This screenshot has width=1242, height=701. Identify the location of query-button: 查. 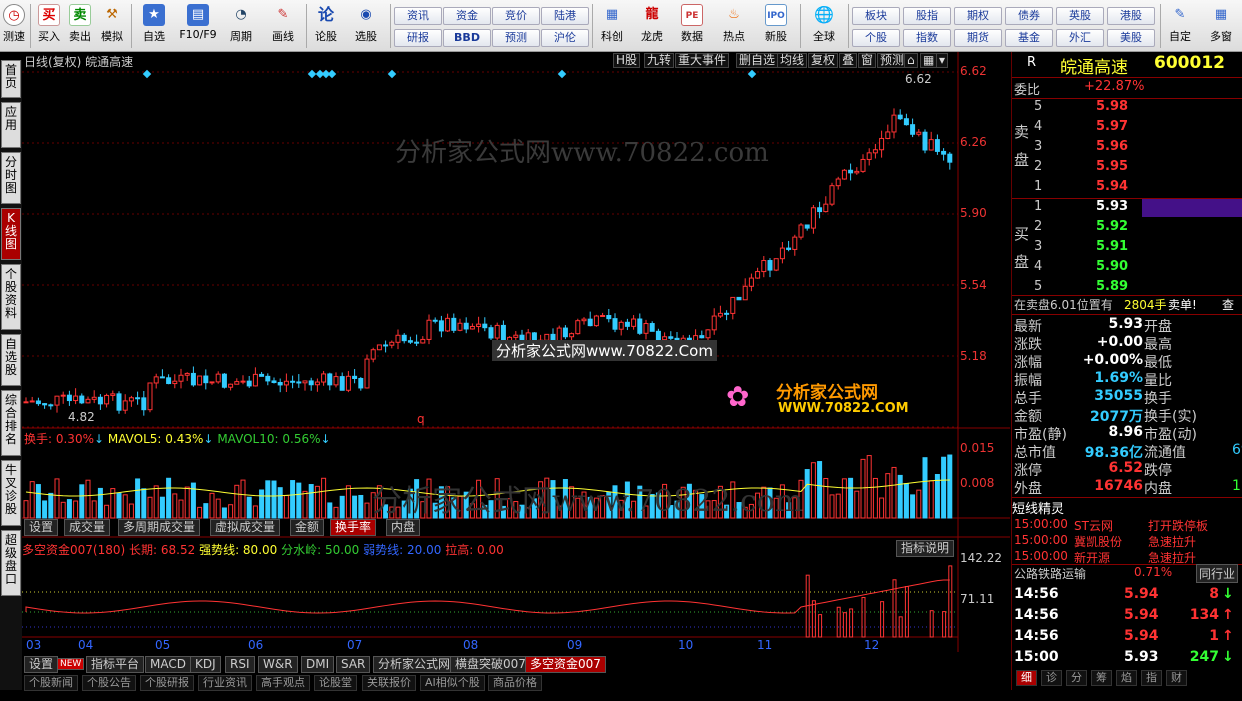
(1228, 304).